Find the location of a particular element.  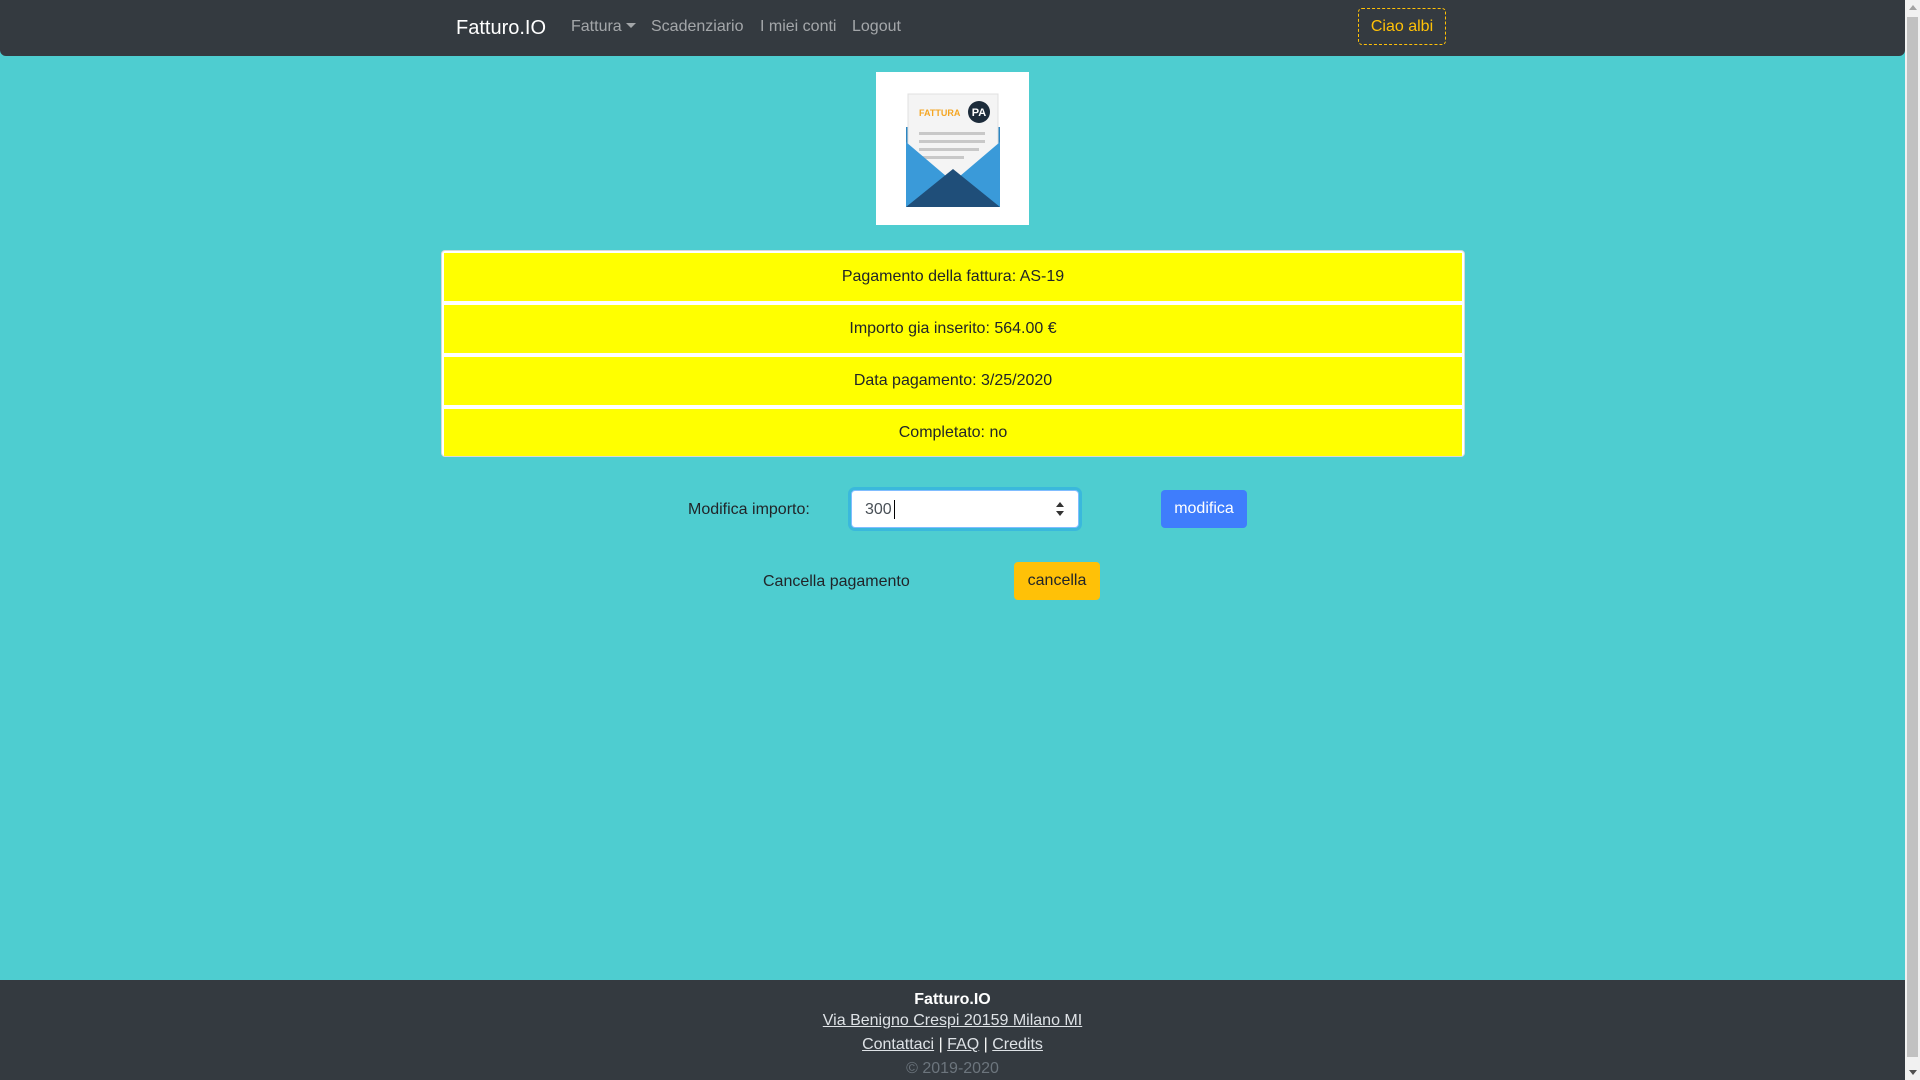

page-scrollbar is located at coordinates (1912, 540).